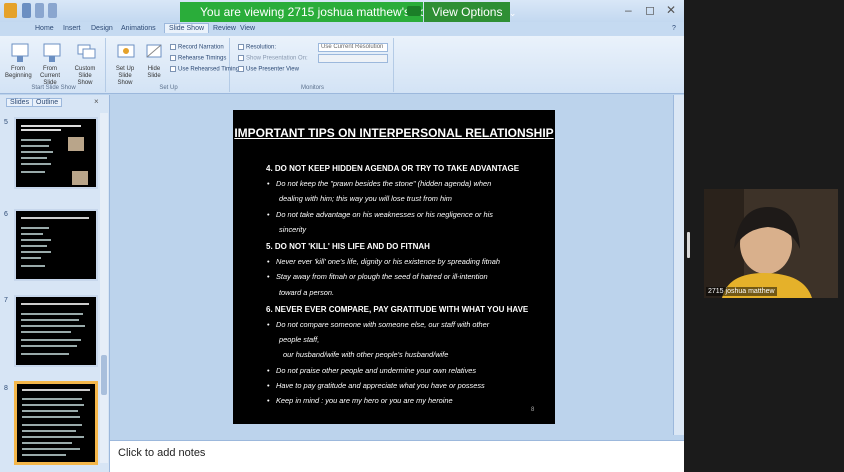 The image size is (844, 472). Describe the element at coordinates (6, 214) in the screenshot. I see `slide-number: 6` at that location.